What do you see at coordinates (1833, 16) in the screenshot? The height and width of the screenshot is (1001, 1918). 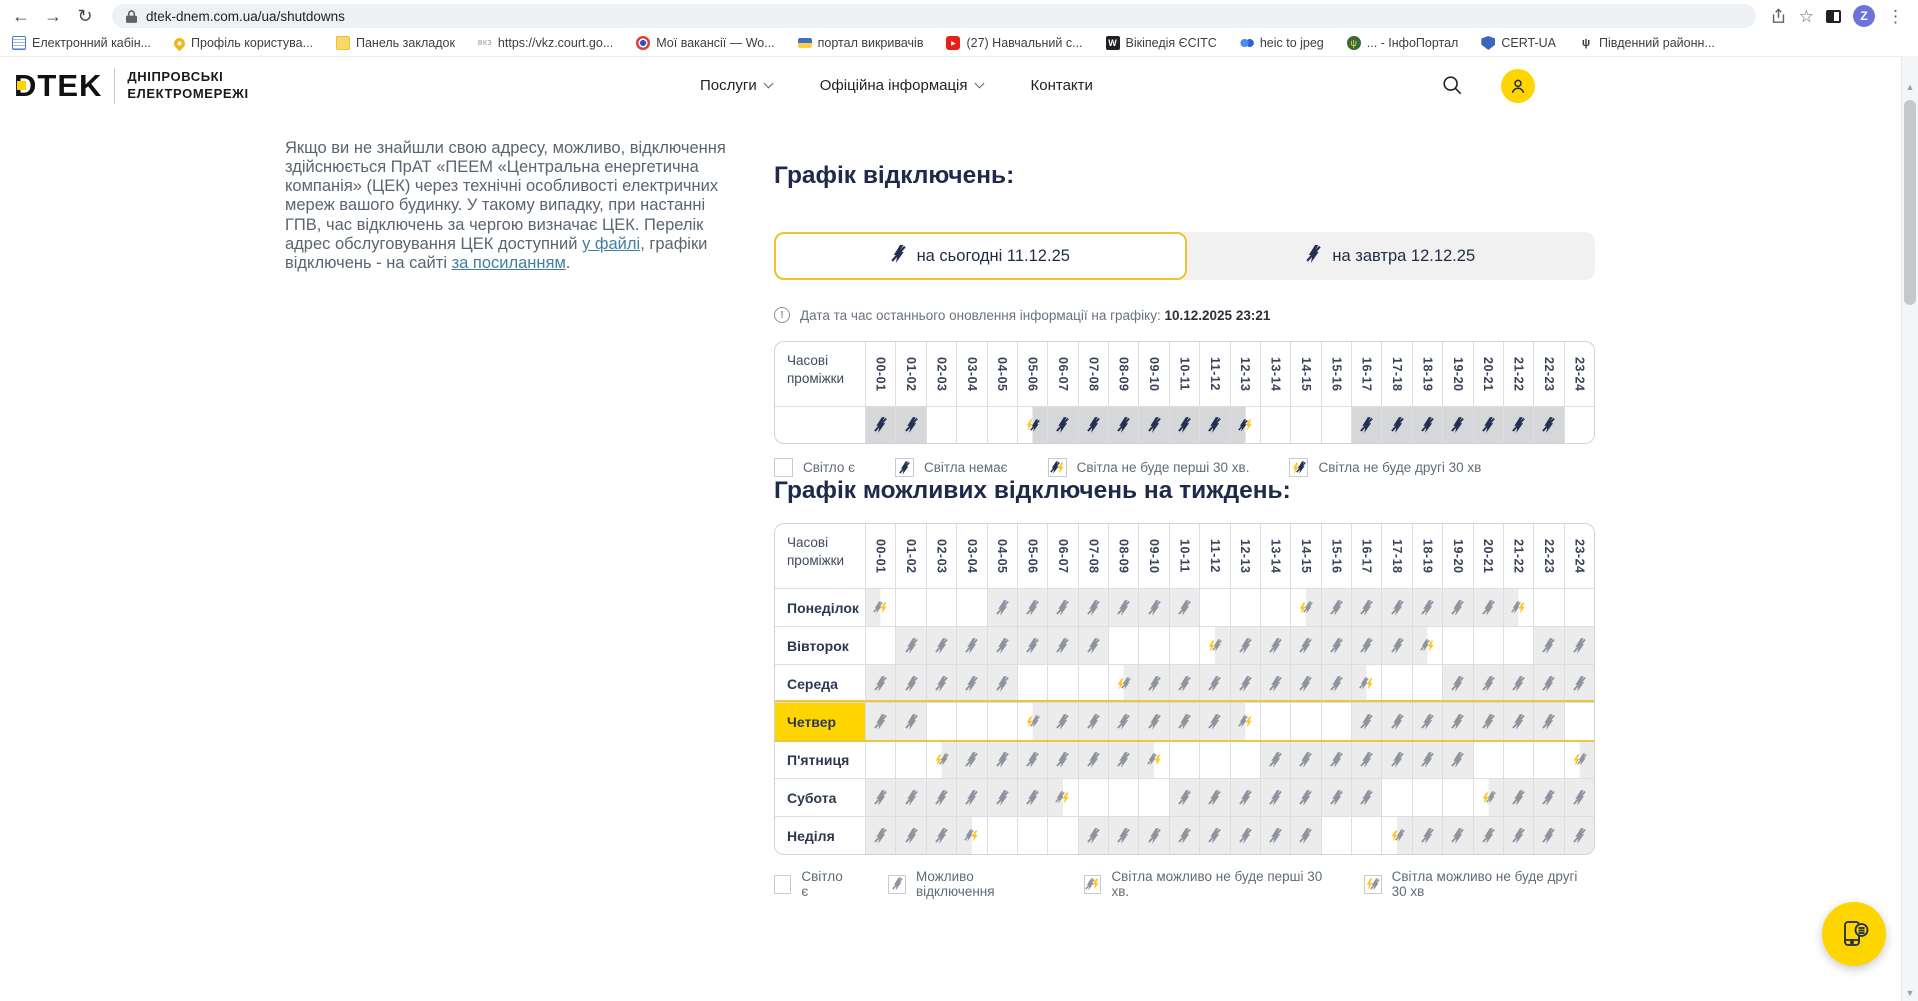 I see `side-panel-icon` at bounding box center [1833, 16].